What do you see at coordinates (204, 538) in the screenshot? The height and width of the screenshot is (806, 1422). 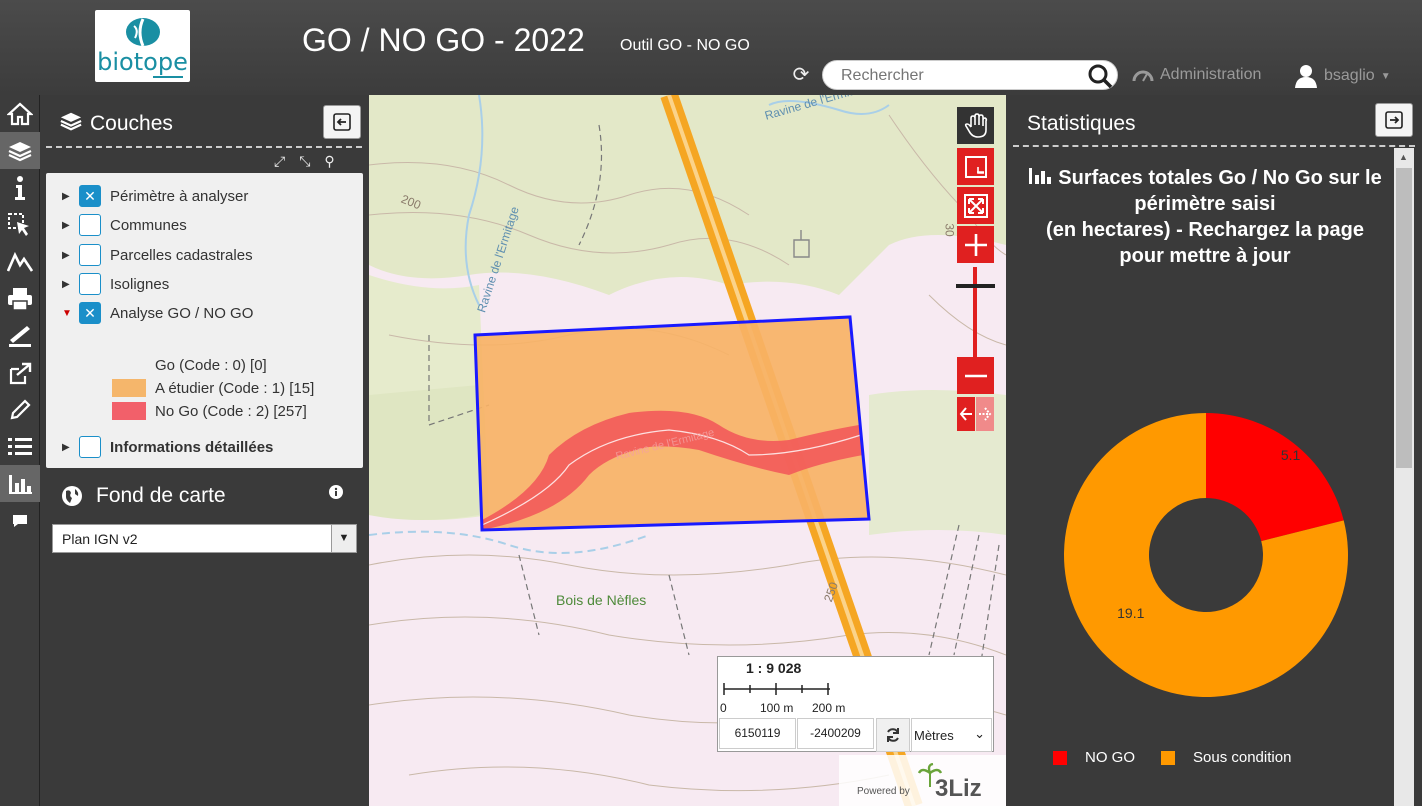 I see `basemap-select: Plan IGN v2 ▼` at bounding box center [204, 538].